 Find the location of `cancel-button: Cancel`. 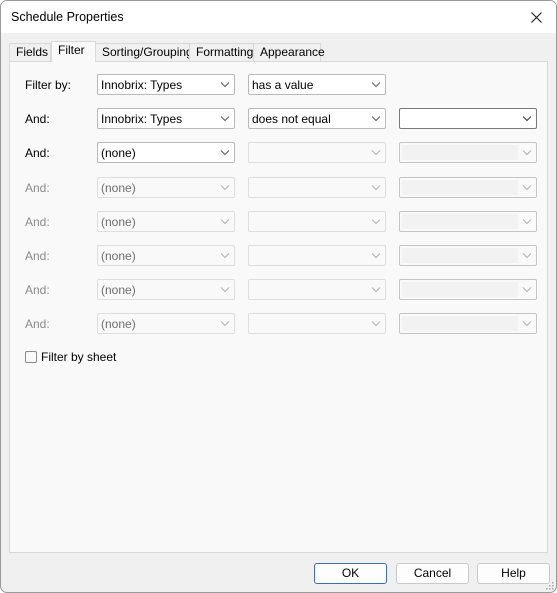

cancel-button: Cancel is located at coordinates (432, 573).